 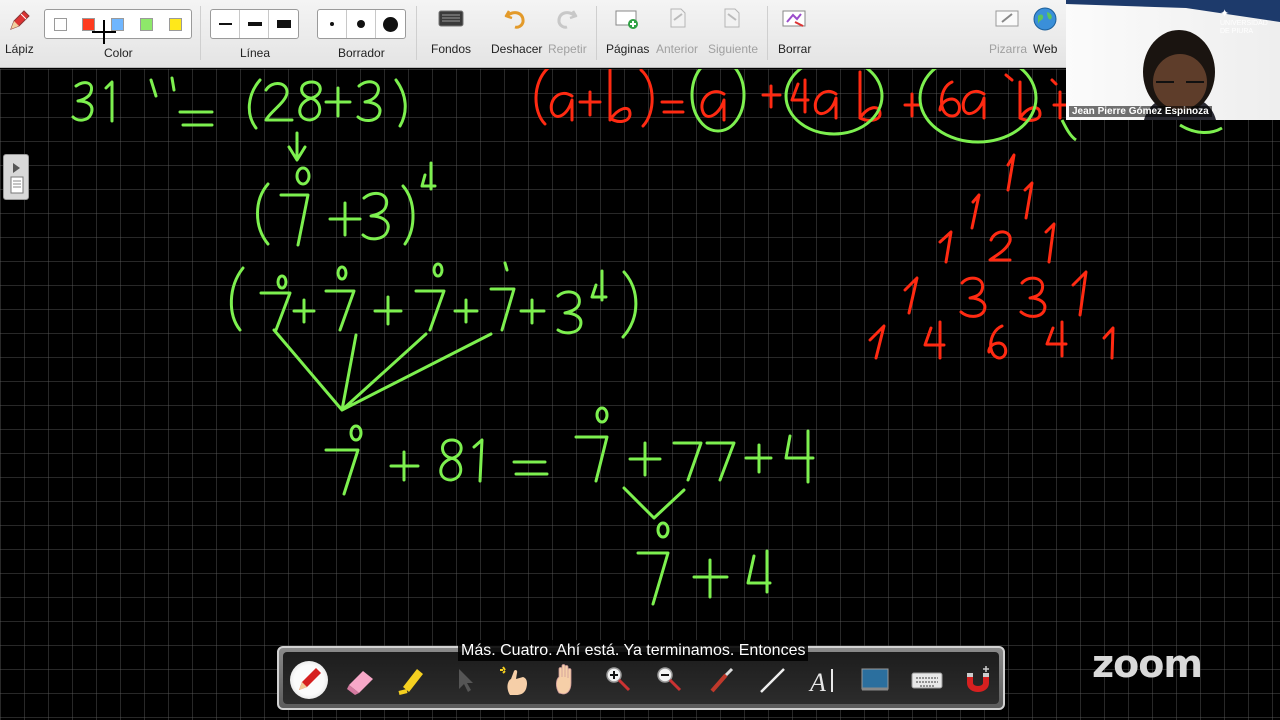 I want to click on text-icon: A, so click(x=820, y=682).